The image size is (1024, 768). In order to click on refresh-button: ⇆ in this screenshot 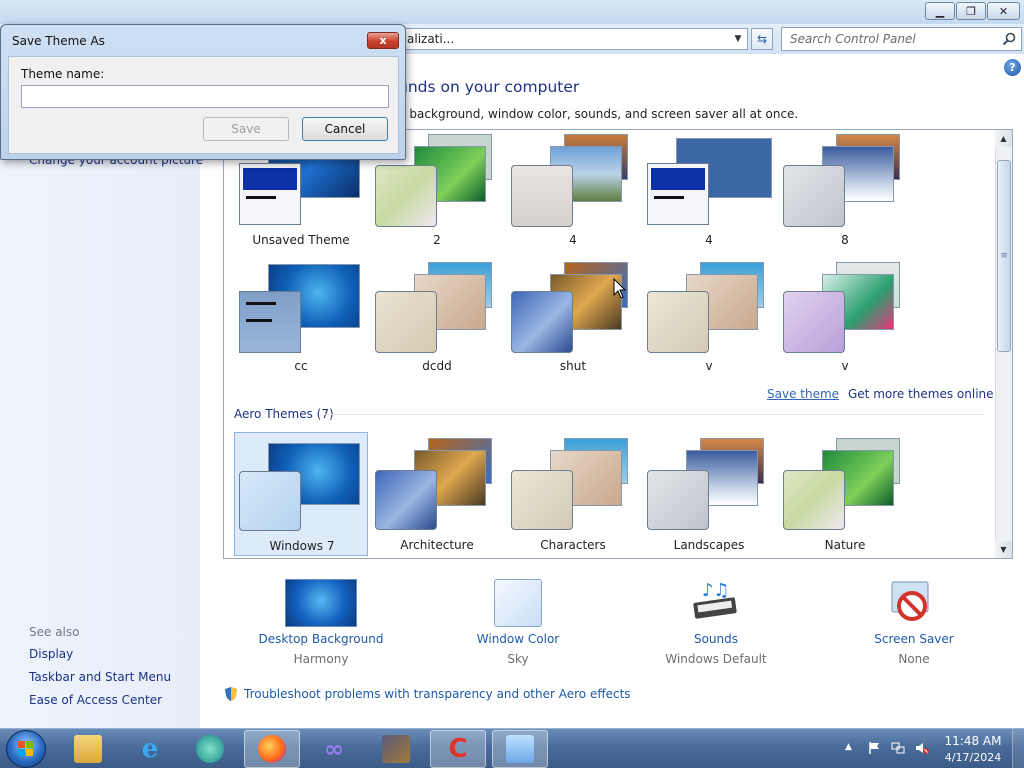, I will do `click(762, 39)`.